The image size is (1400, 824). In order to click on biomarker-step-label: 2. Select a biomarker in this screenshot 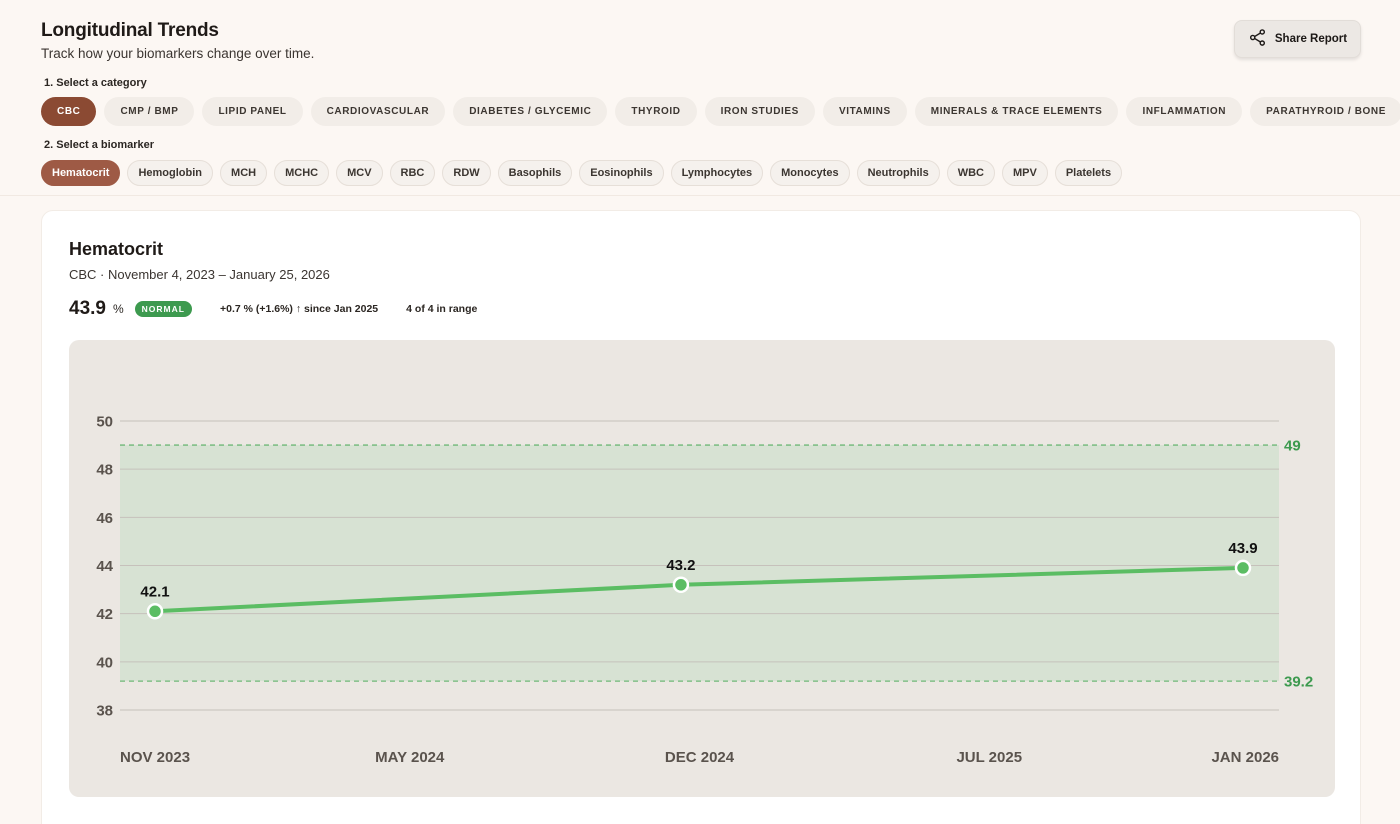, I will do `click(99, 145)`.